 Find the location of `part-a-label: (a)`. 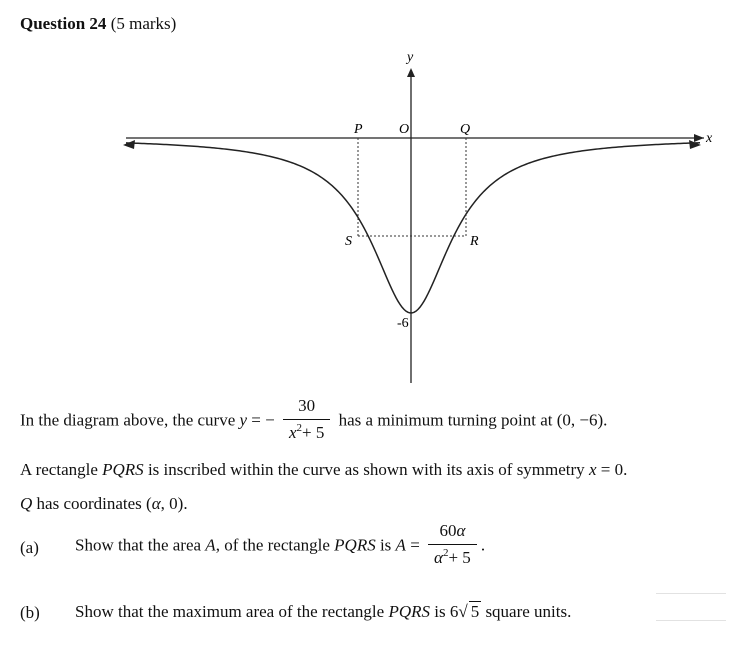

part-a-label: (a) is located at coordinates (29, 547).